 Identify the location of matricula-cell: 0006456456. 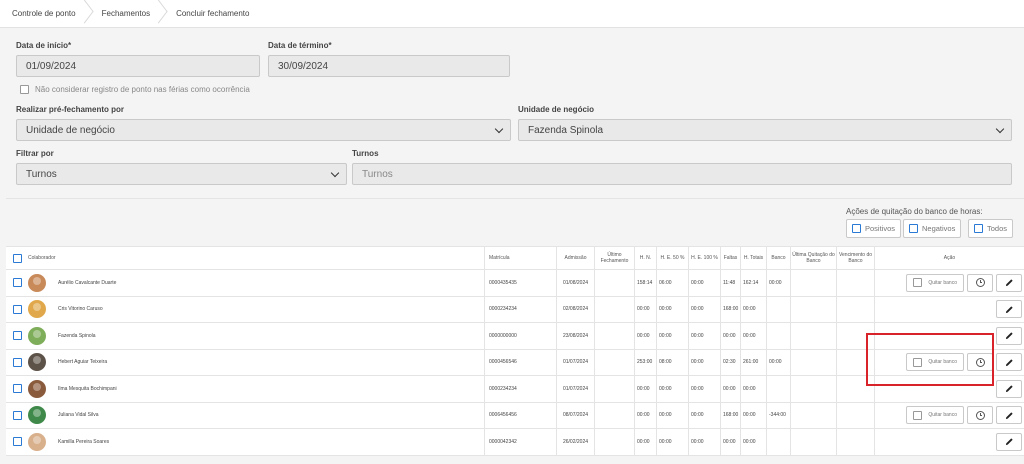
(520, 415).